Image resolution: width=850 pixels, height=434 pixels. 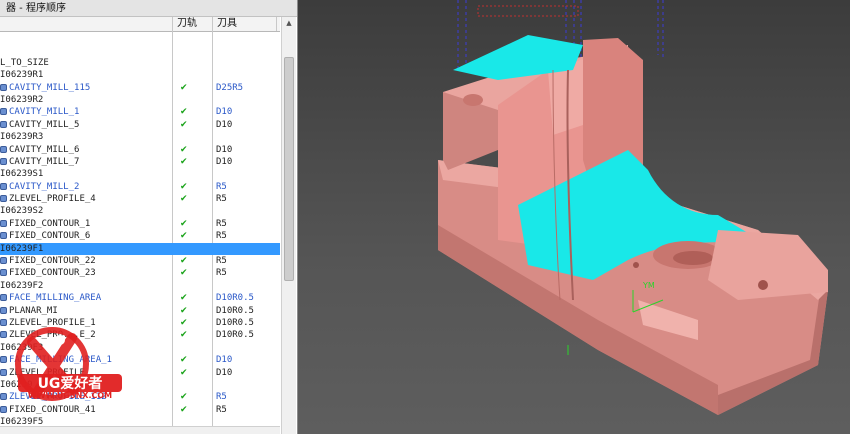 What do you see at coordinates (140, 100) in the screenshot?
I see `operation-row: I06239R2` at bounding box center [140, 100].